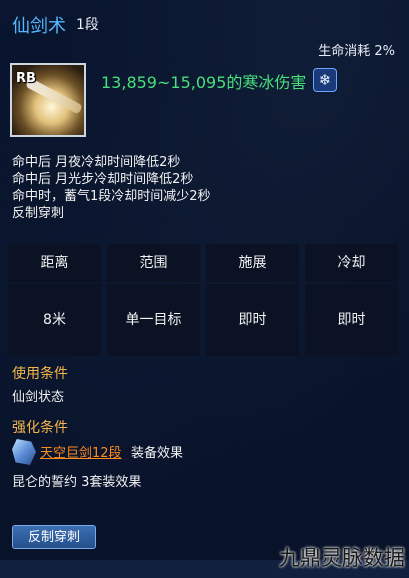  Describe the element at coordinates (87, 25) in the screenshot. I see `skill-level: 1段` at that location.